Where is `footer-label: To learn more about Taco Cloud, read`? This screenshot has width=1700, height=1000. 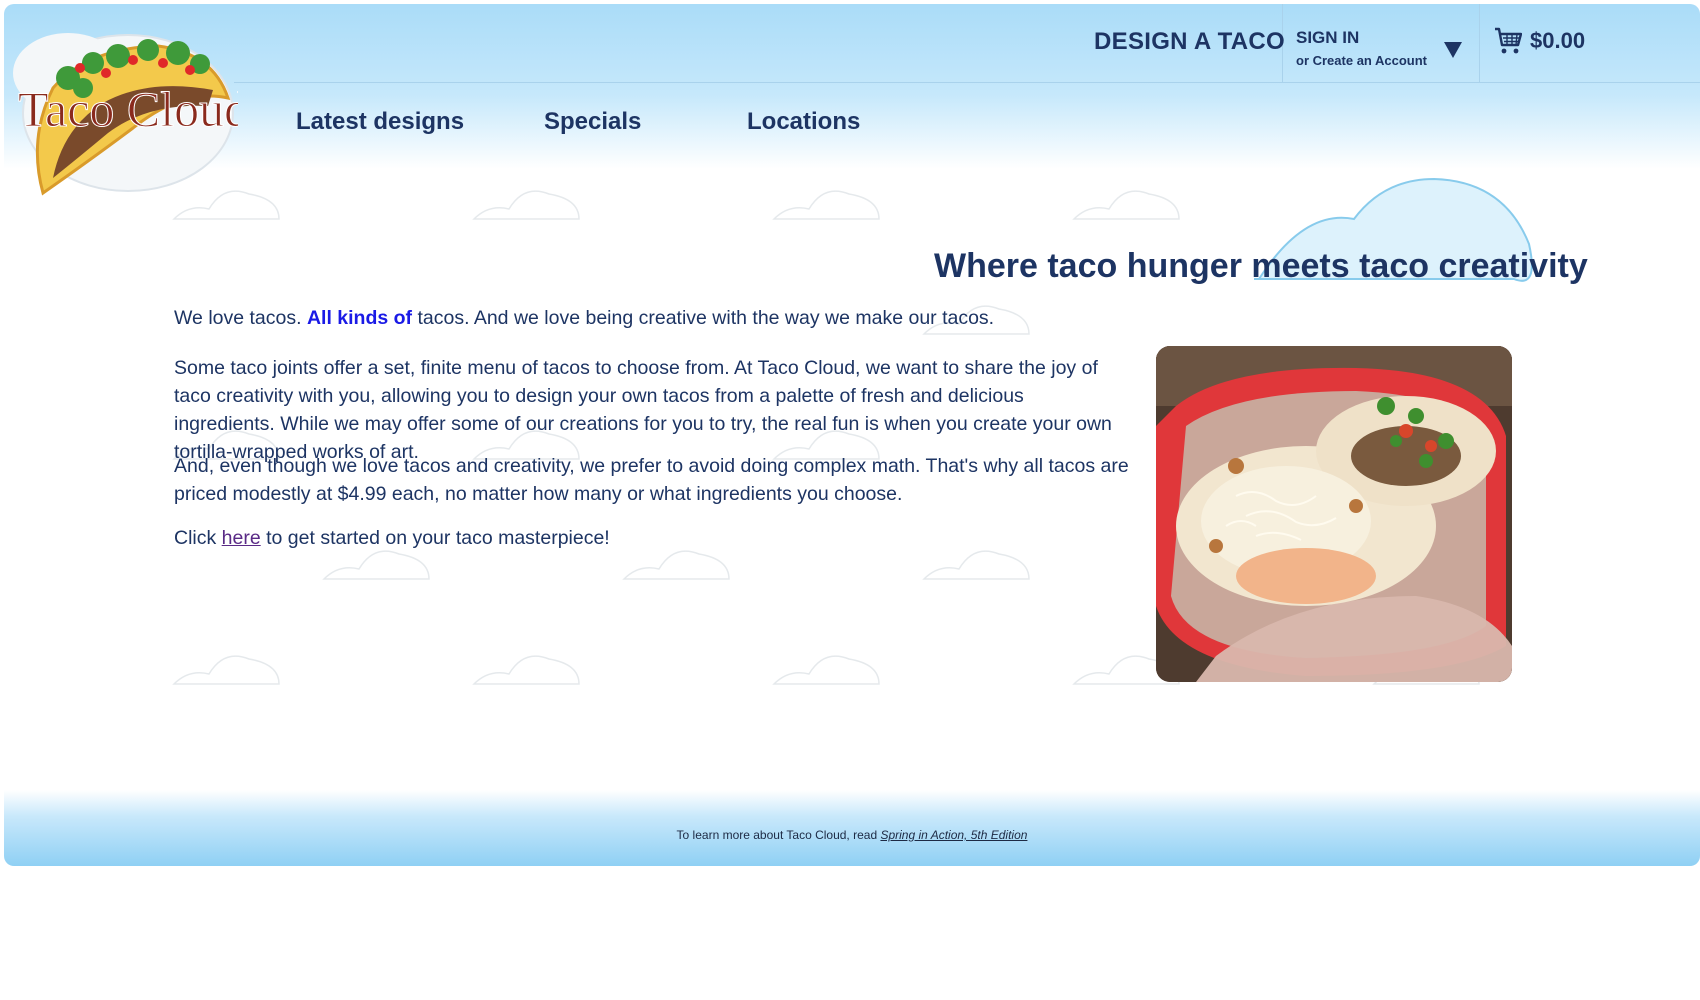 footer-label: To learn more about Taco Cloud, read is located at coordinates (778, 835).